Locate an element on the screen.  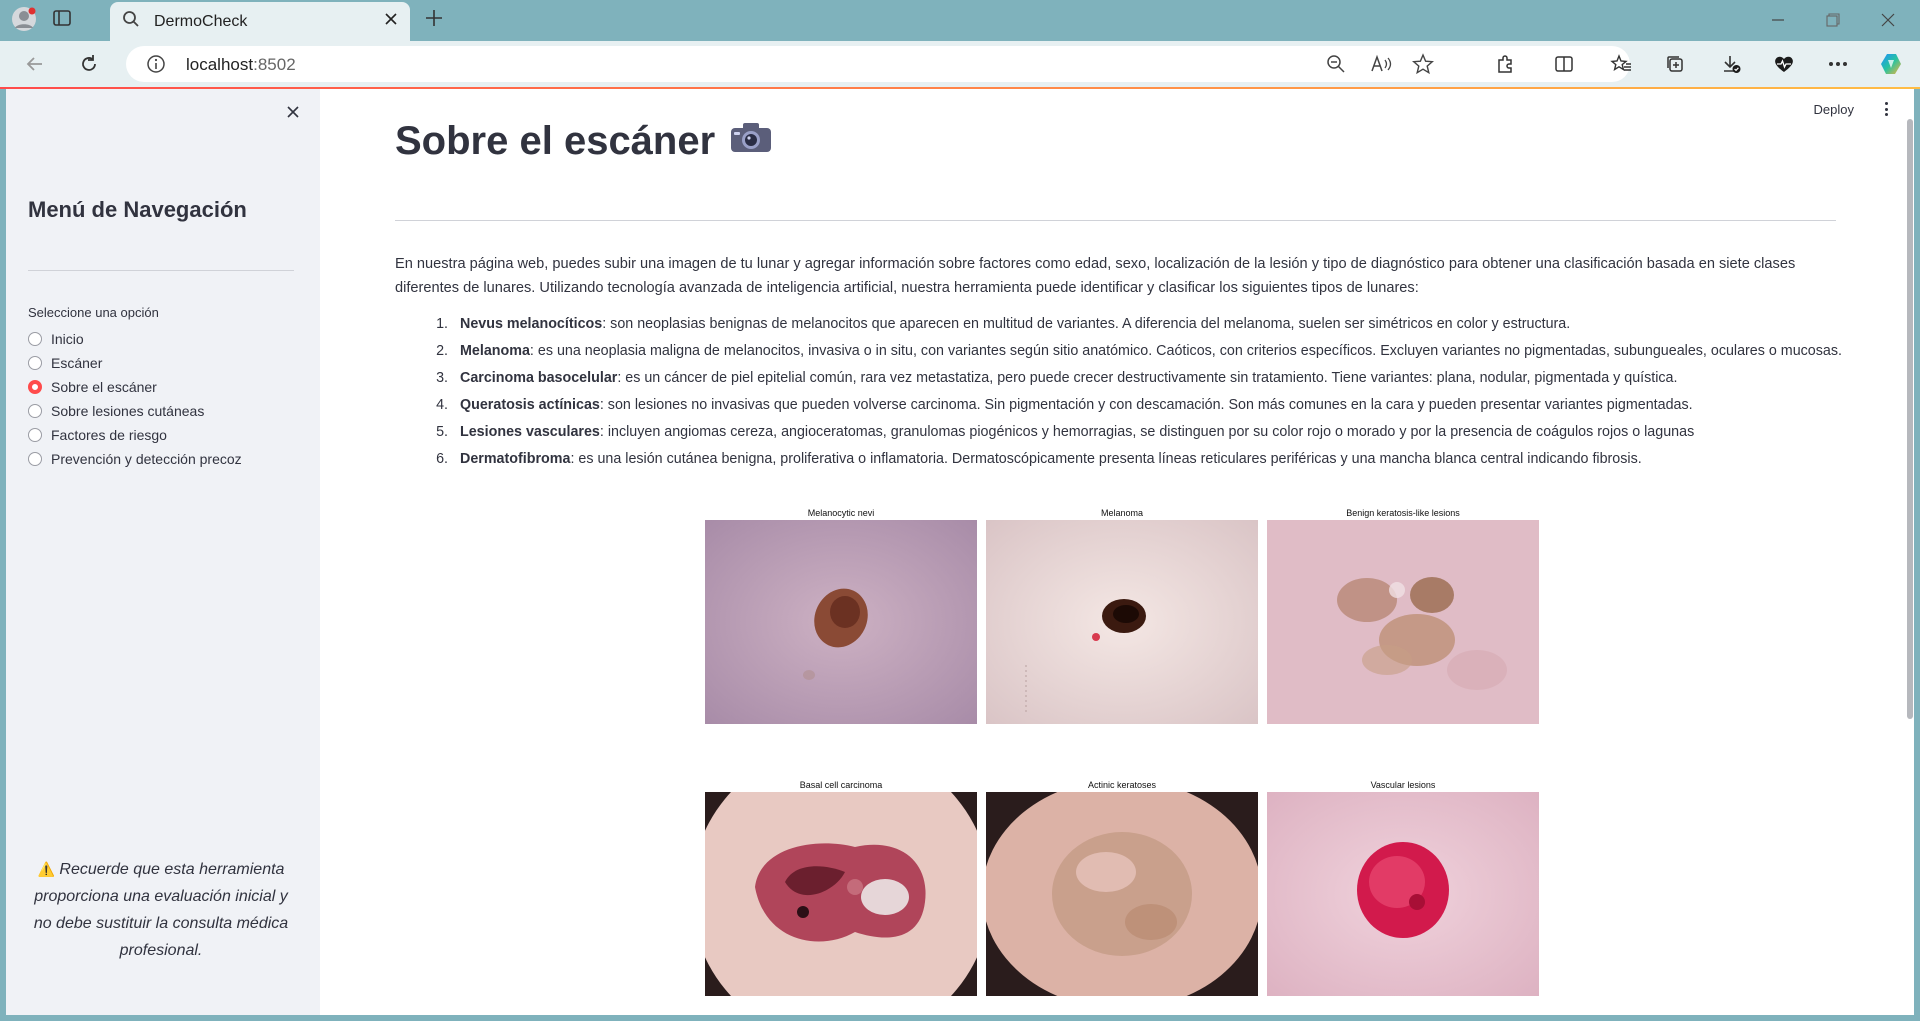
scrollbar is located at coordinates (1910, 419).